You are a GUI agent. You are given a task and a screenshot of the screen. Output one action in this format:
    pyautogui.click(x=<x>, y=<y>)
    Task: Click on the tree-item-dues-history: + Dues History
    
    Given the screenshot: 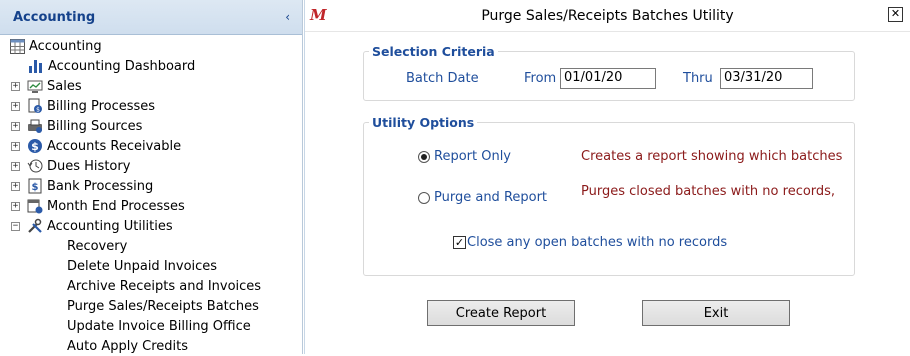 What is the action you would take?
    pyautogui.click(x=70, y=166)
    